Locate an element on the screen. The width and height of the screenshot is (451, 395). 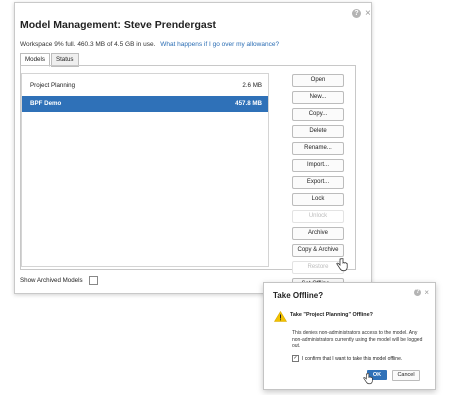
model-size: 457.8 MB is located at coordinates (248, 103).